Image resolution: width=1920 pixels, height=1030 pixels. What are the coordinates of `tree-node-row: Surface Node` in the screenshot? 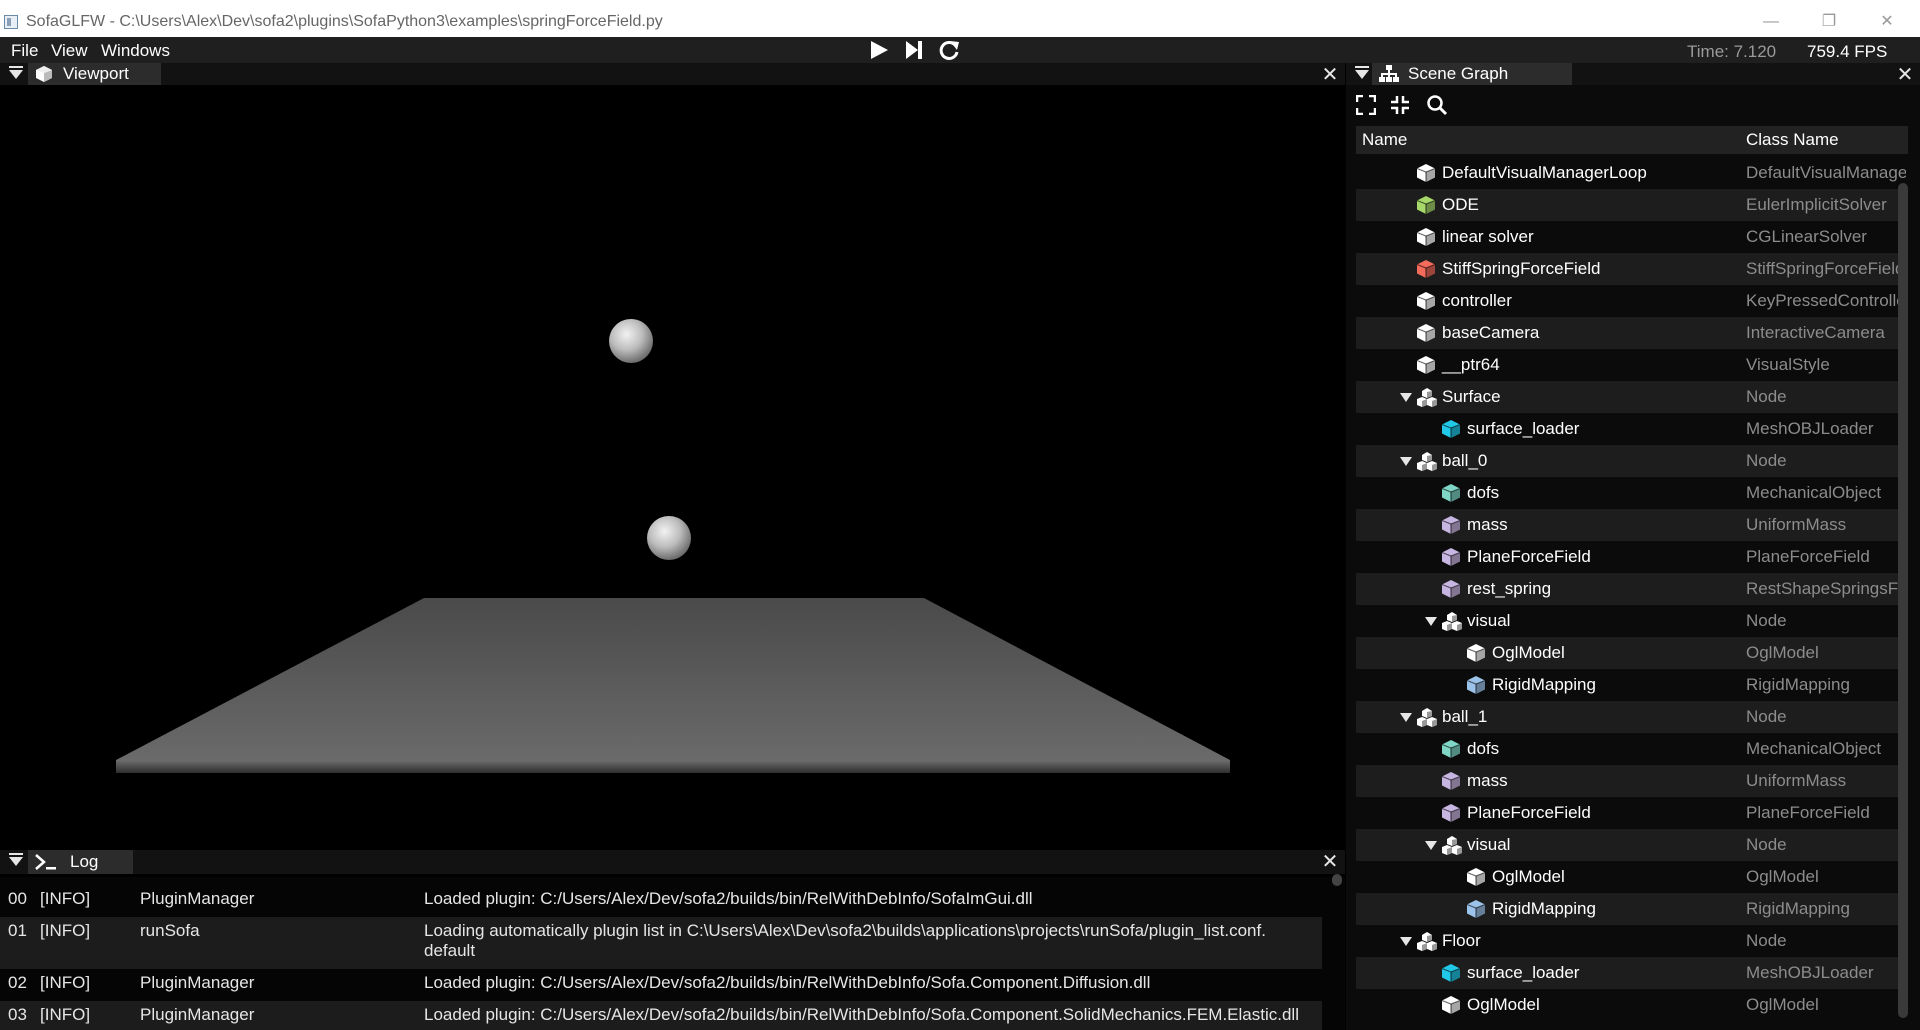 It's located at (1632, 397).